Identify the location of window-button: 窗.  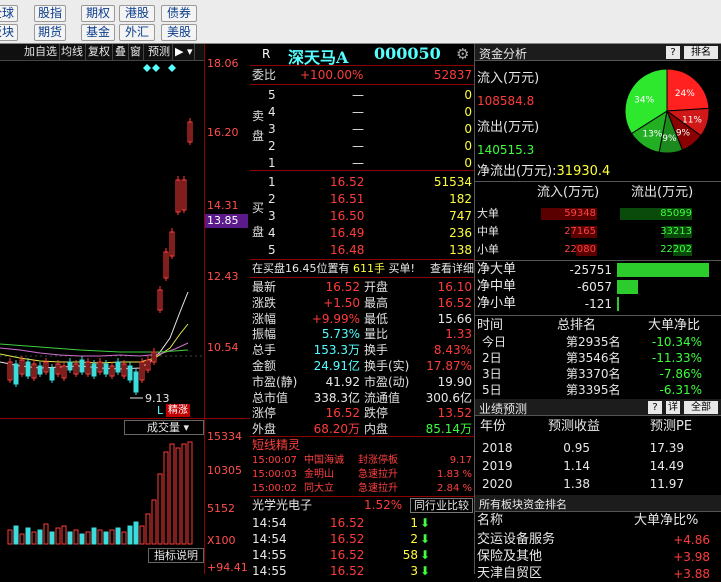
(136, 52).